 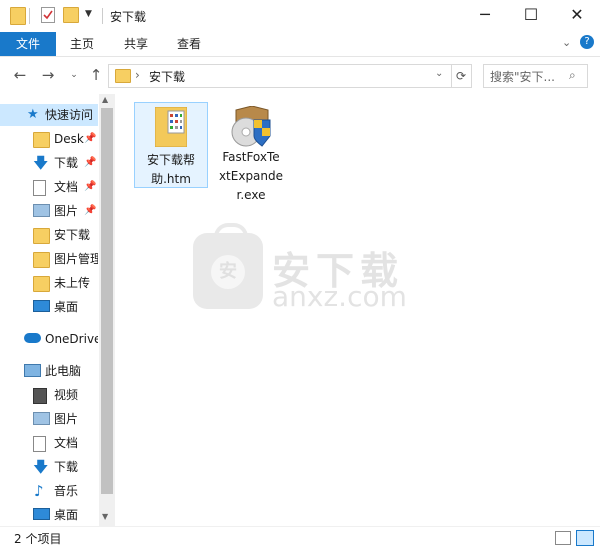 What do you see at coordinates (88, 14) in the screenshot?
I see `customize-toolbar-icon: ▼` at bounding box center [88, 14].